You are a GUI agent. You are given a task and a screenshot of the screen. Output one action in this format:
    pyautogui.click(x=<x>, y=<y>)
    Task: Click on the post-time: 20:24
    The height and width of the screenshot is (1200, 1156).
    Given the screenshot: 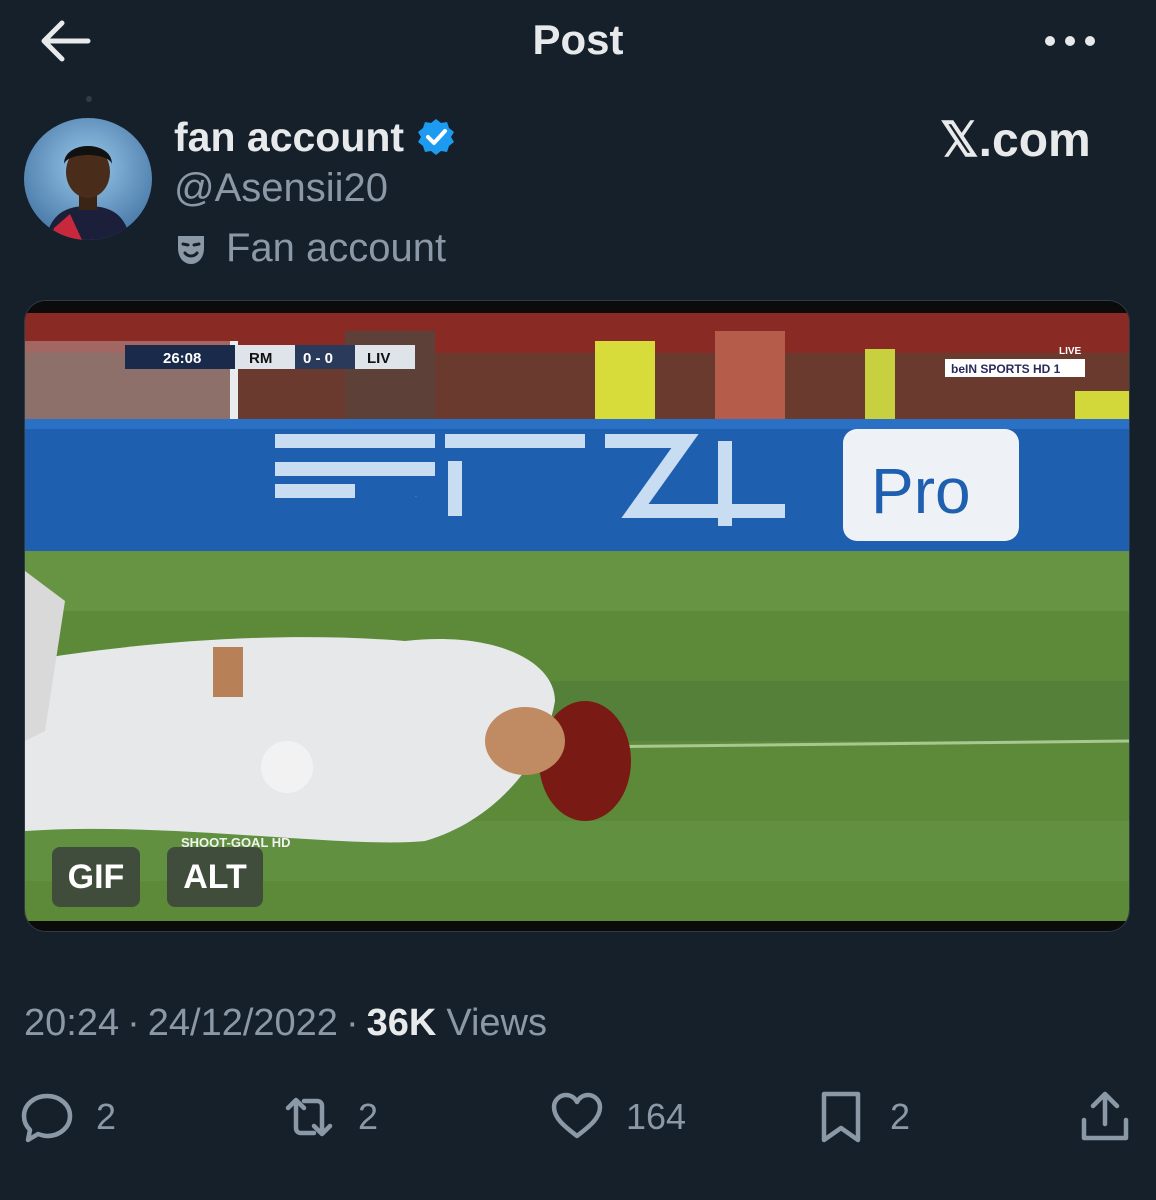 What is the action you would take?
    pyautogui.click(x=71, y=1023)
    